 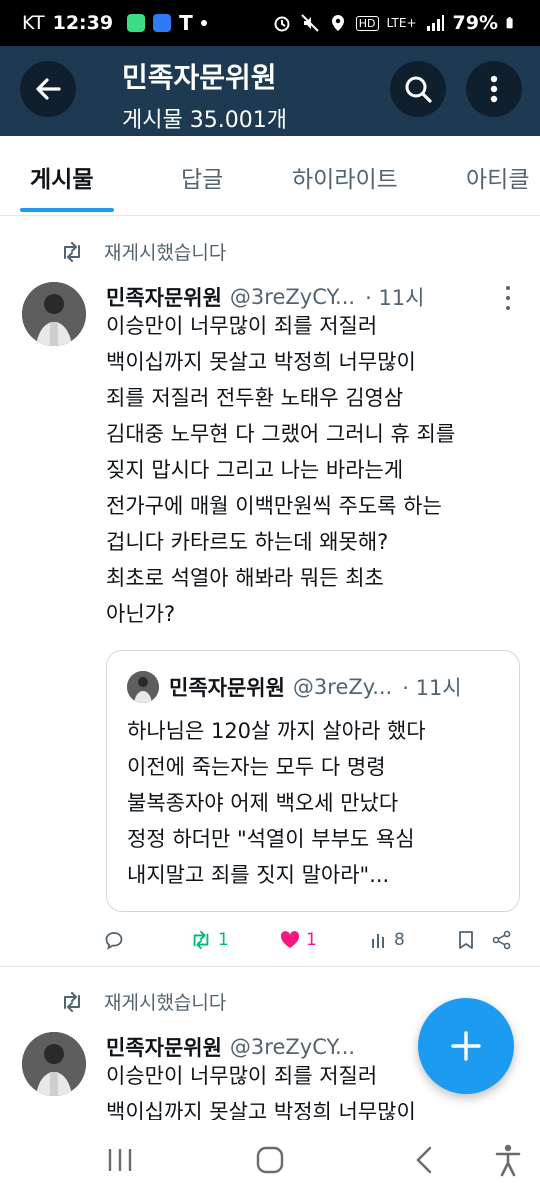 I want to click on tweet-more-button, so click(x=508, y=298).